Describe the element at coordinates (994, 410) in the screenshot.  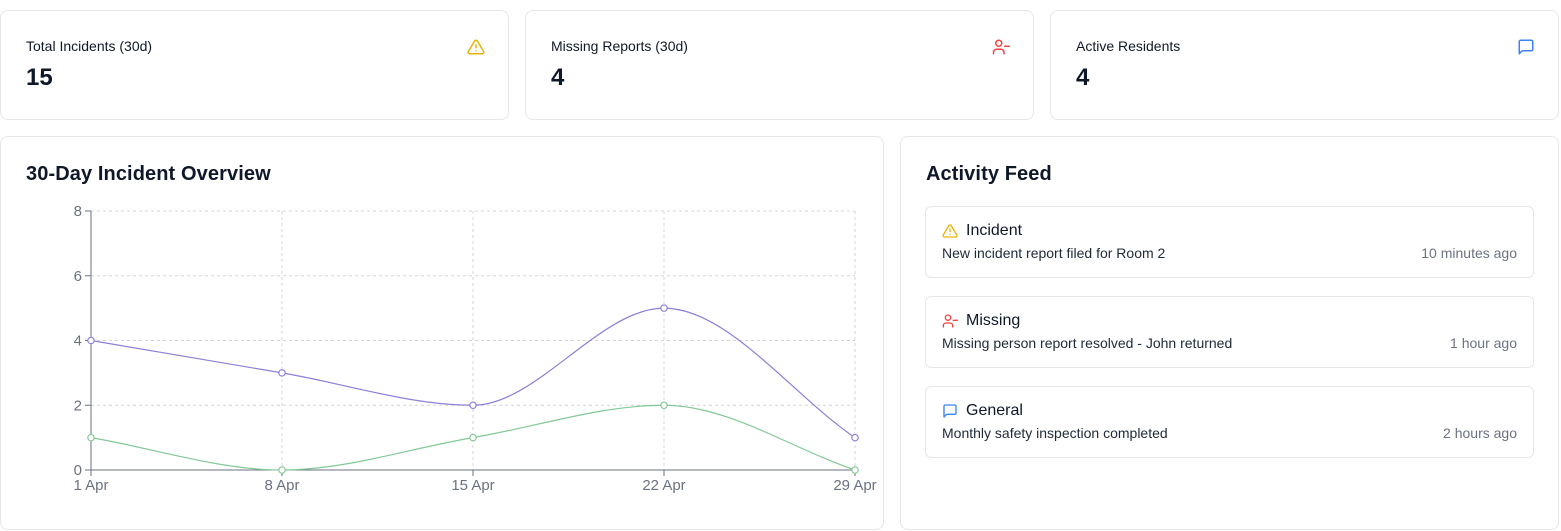
I see `feed-item-title: General` at that location.